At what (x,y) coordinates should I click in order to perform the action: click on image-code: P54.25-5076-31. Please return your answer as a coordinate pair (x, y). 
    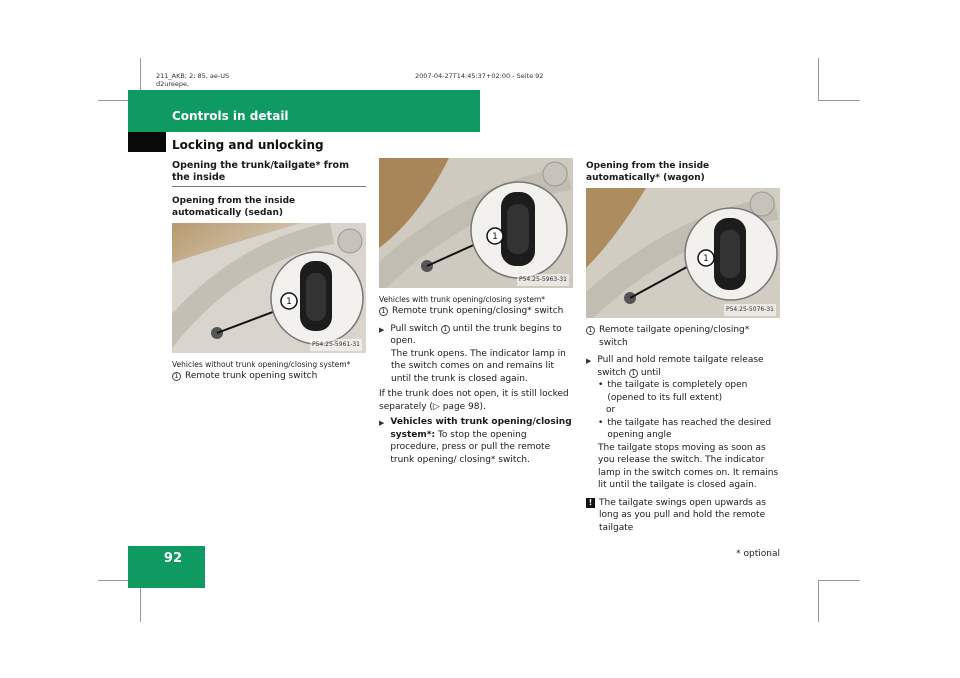
    Looking at the image, I should click on (749, 309).